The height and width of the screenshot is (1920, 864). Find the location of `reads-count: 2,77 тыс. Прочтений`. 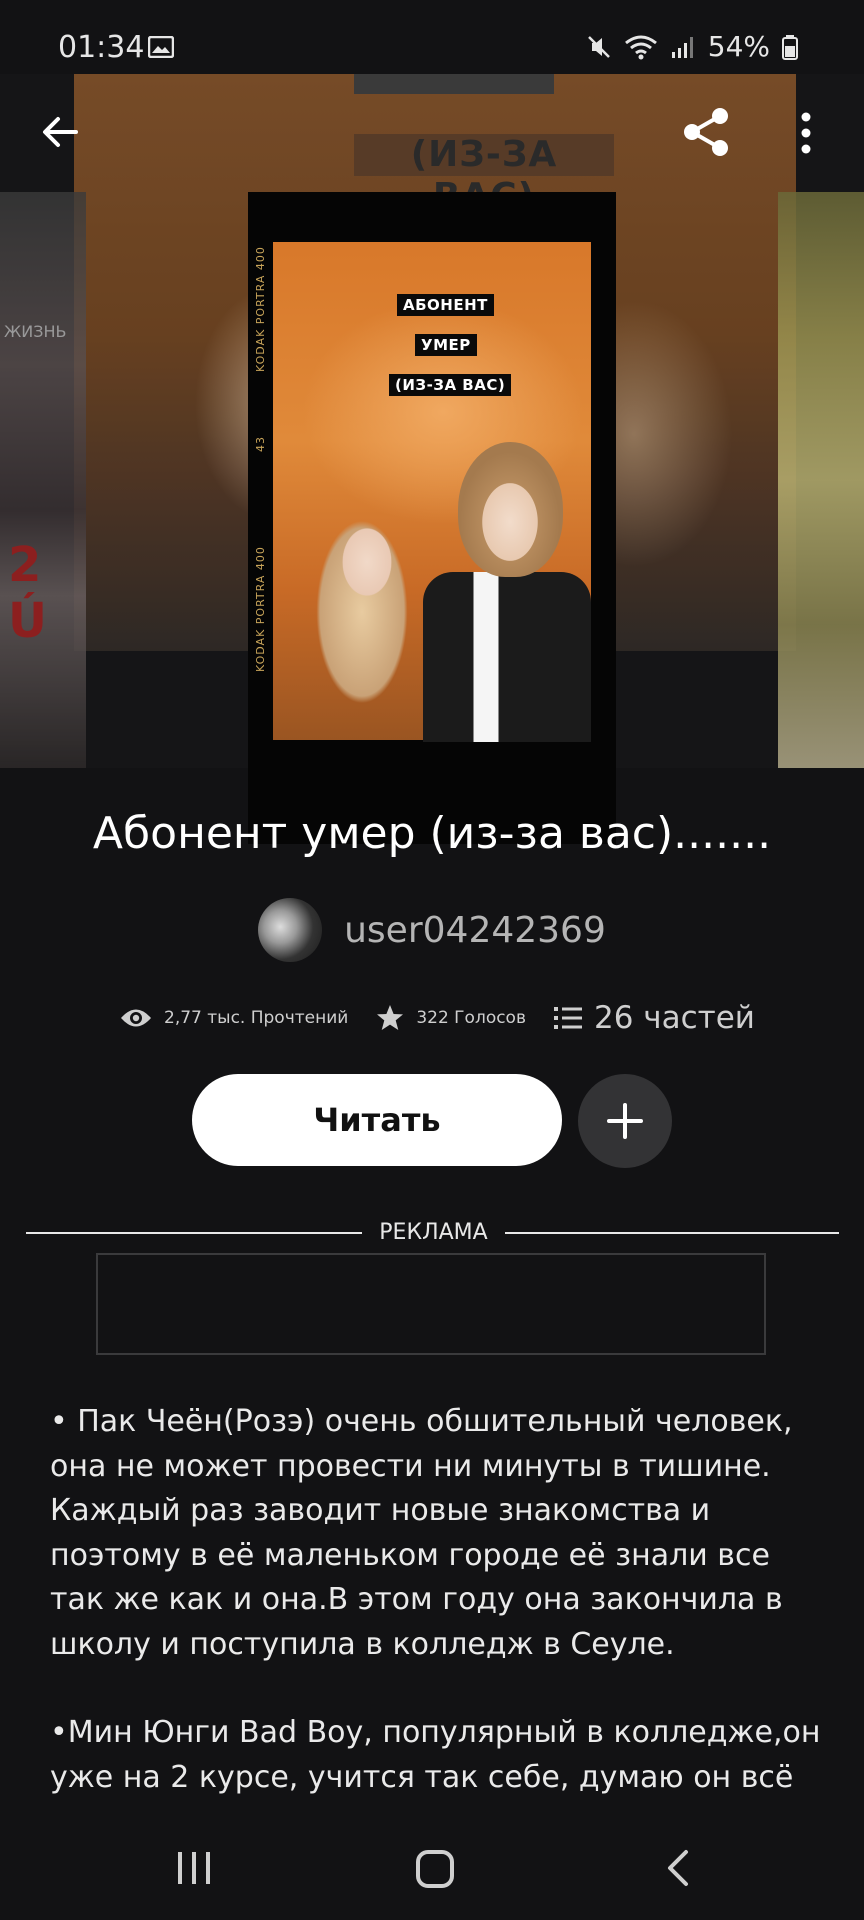

reads-count: 2,77 тыс. Прочтений is located at coordinates (256, 1018).